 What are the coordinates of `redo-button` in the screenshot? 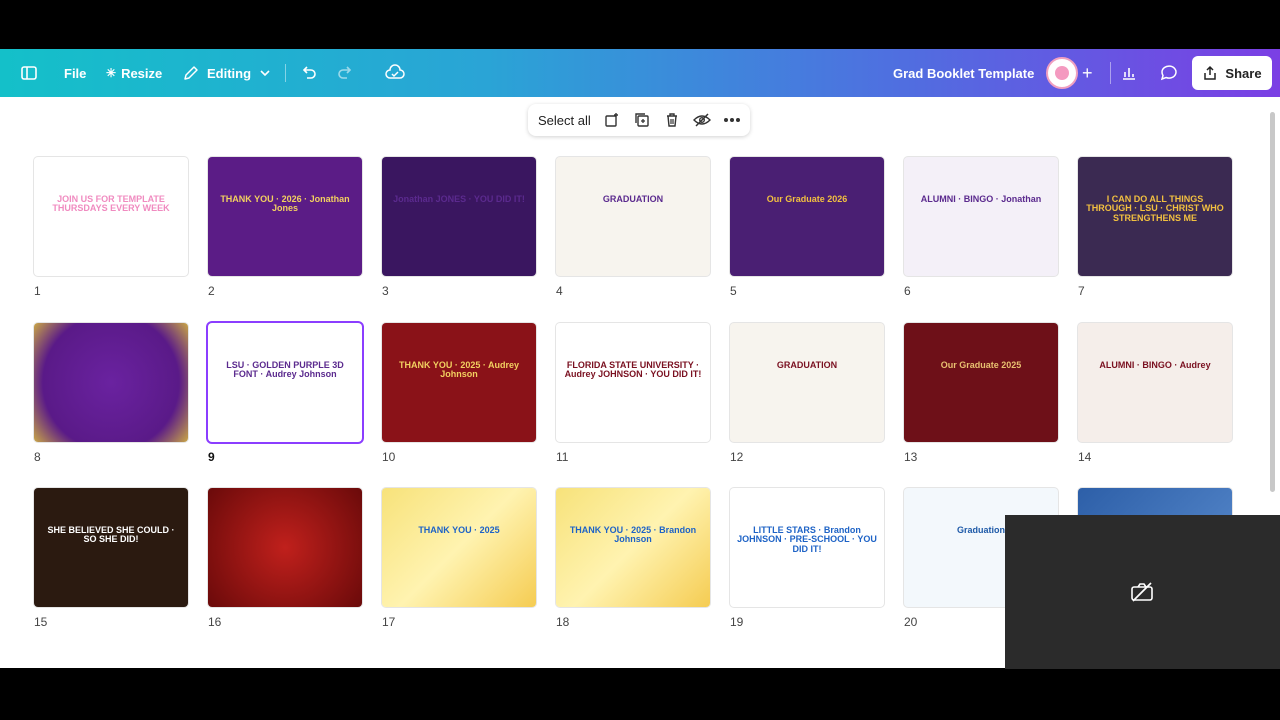 It's located at (345, 73).